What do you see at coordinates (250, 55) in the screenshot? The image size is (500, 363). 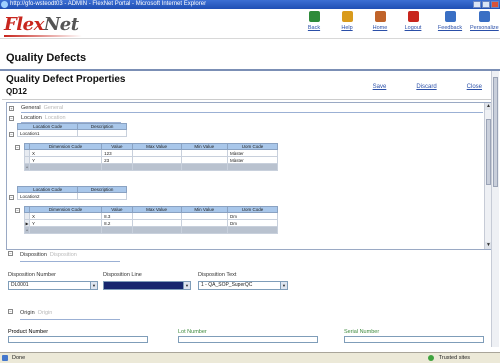 I see `page-title-bar: Quality Defects` at bounding box center [250, 55].